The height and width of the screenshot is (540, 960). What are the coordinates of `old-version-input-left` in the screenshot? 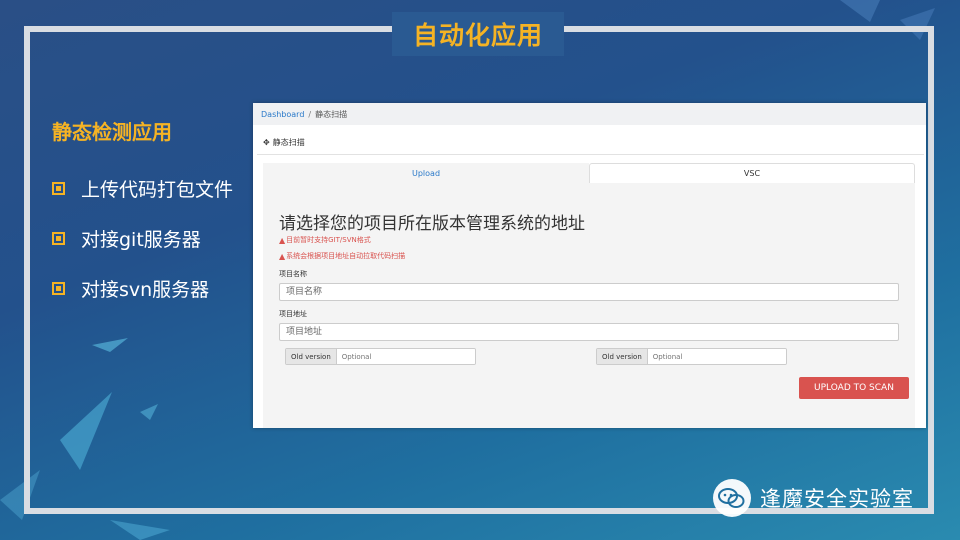 It's located at (405, 356).